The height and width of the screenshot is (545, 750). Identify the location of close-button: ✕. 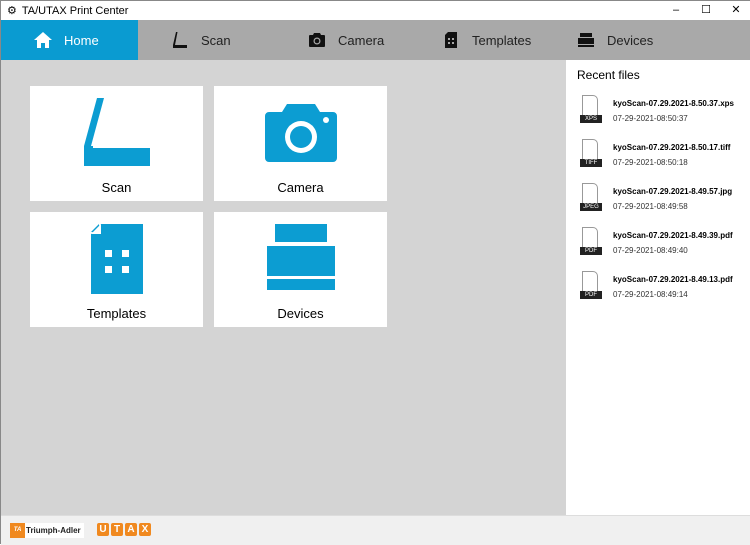
(735, 10).